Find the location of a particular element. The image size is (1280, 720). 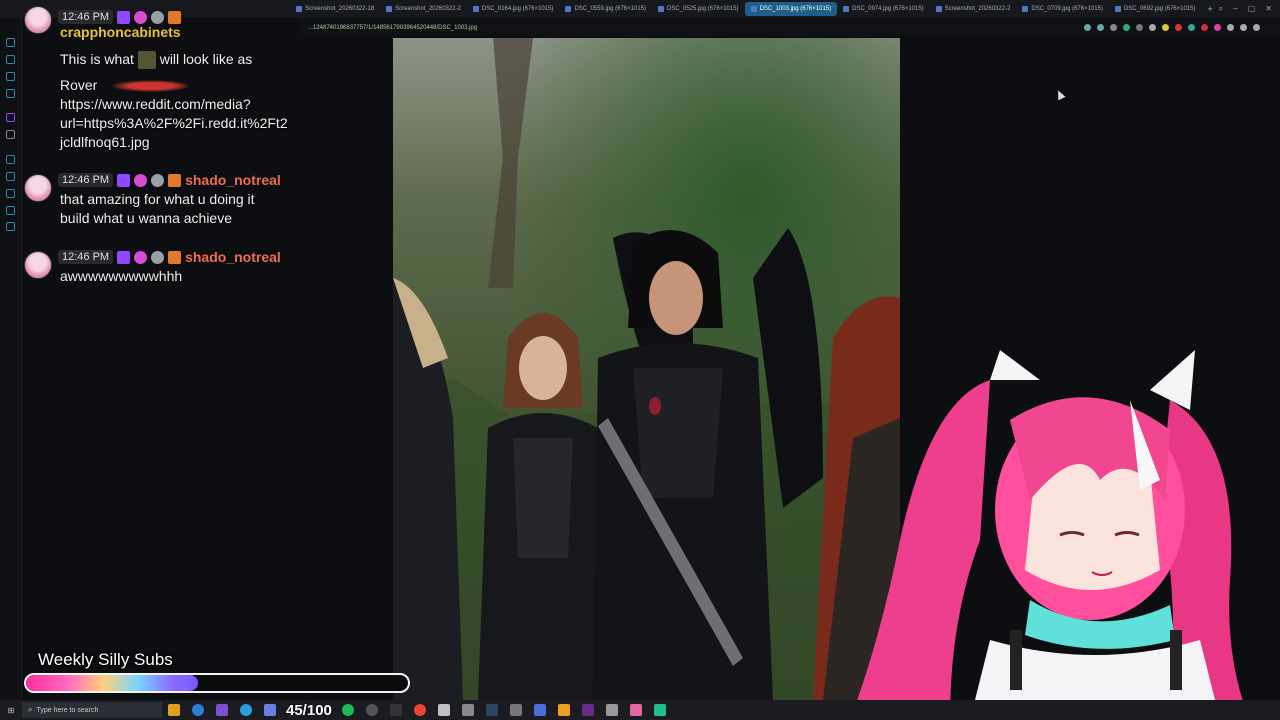

sidebar-notes-icon is located at coordinates (10, 176).